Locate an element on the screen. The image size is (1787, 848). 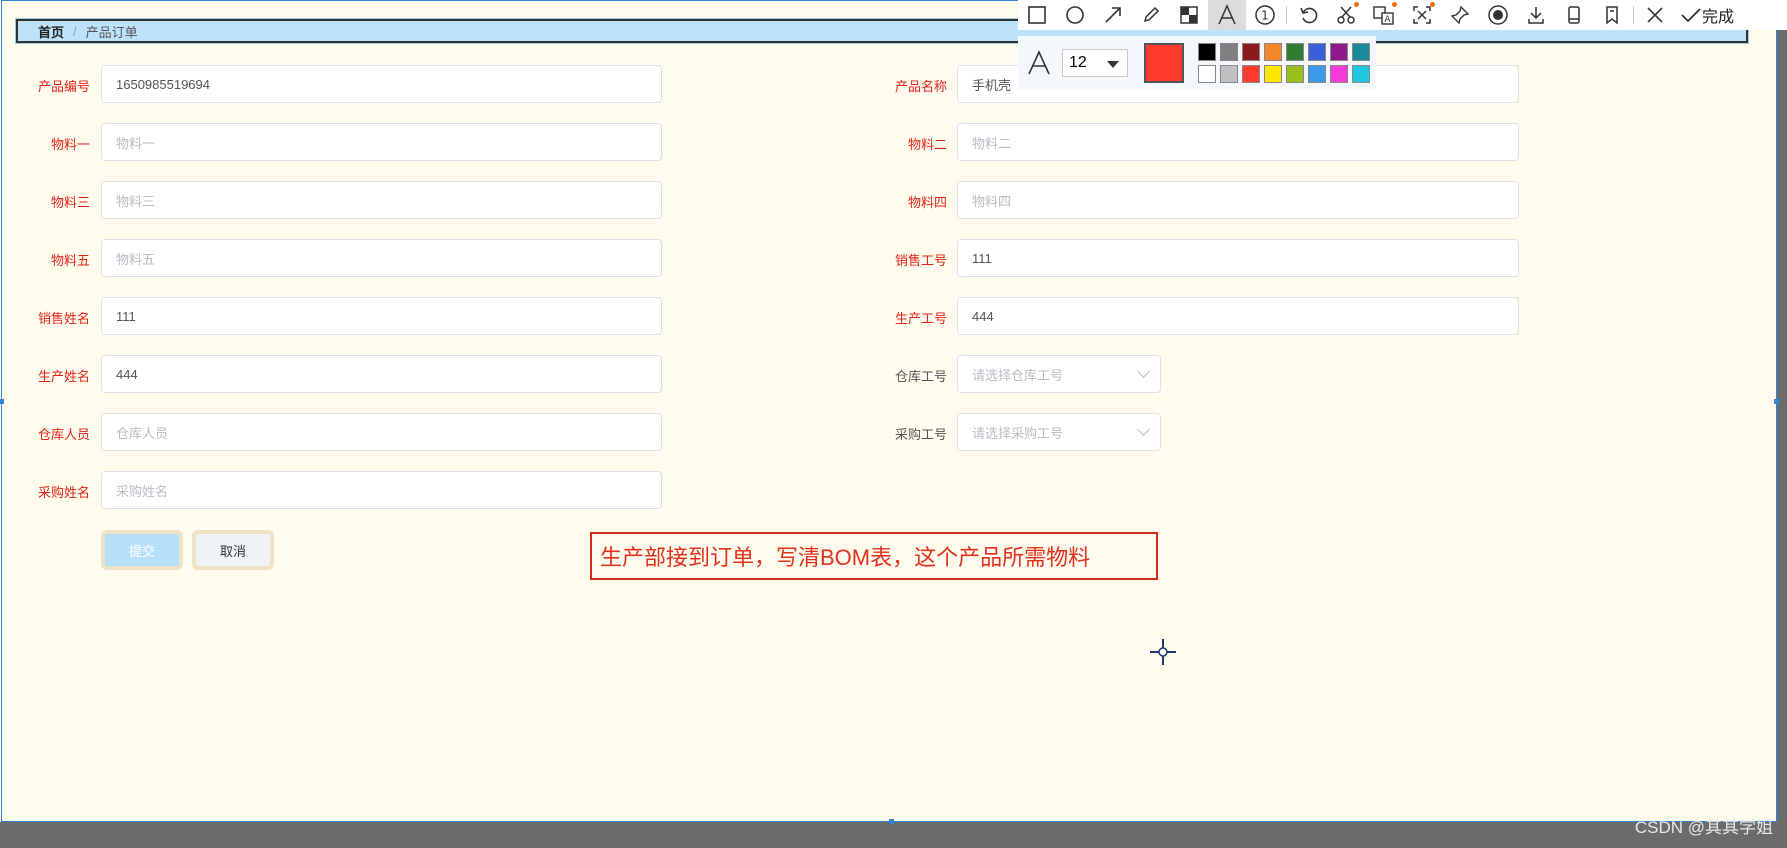
font-icon is located at coordinates (1039, 62).